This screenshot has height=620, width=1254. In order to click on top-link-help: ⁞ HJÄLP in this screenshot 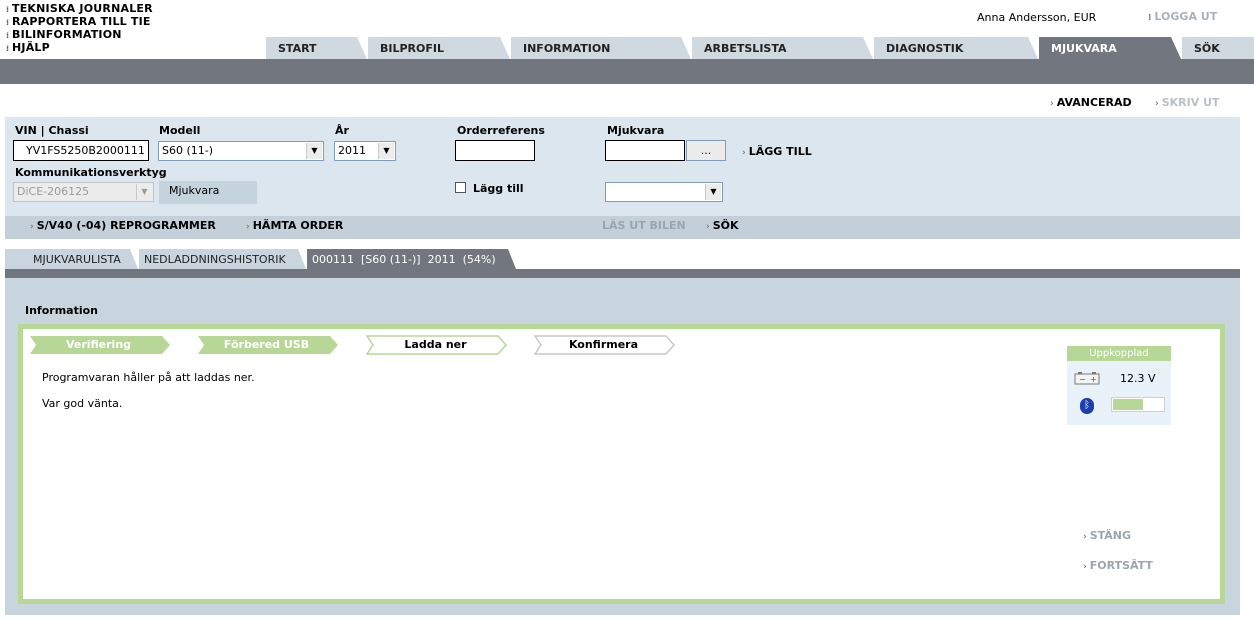, I will do `click(28, 48)`.